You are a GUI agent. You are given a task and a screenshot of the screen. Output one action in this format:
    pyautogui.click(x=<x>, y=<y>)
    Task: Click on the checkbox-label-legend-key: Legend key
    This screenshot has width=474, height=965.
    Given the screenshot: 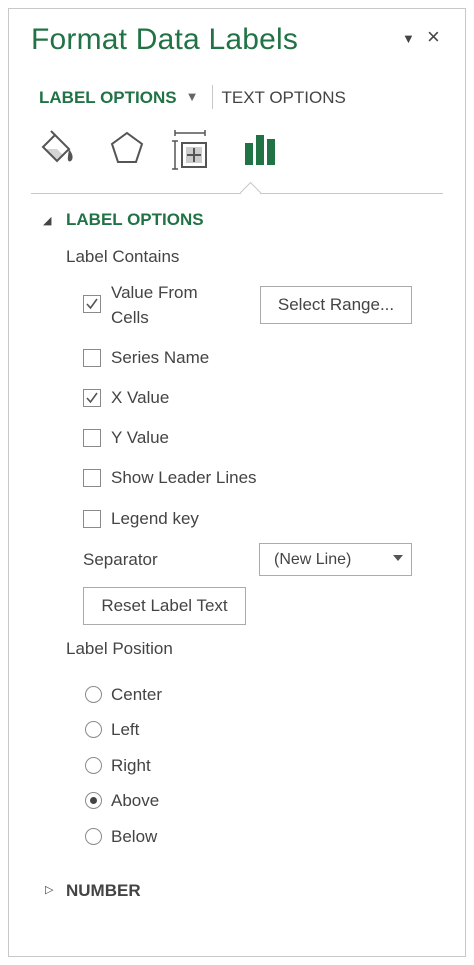 What is the action you would take?
    pyautogui.click(x=155, y=518)
    